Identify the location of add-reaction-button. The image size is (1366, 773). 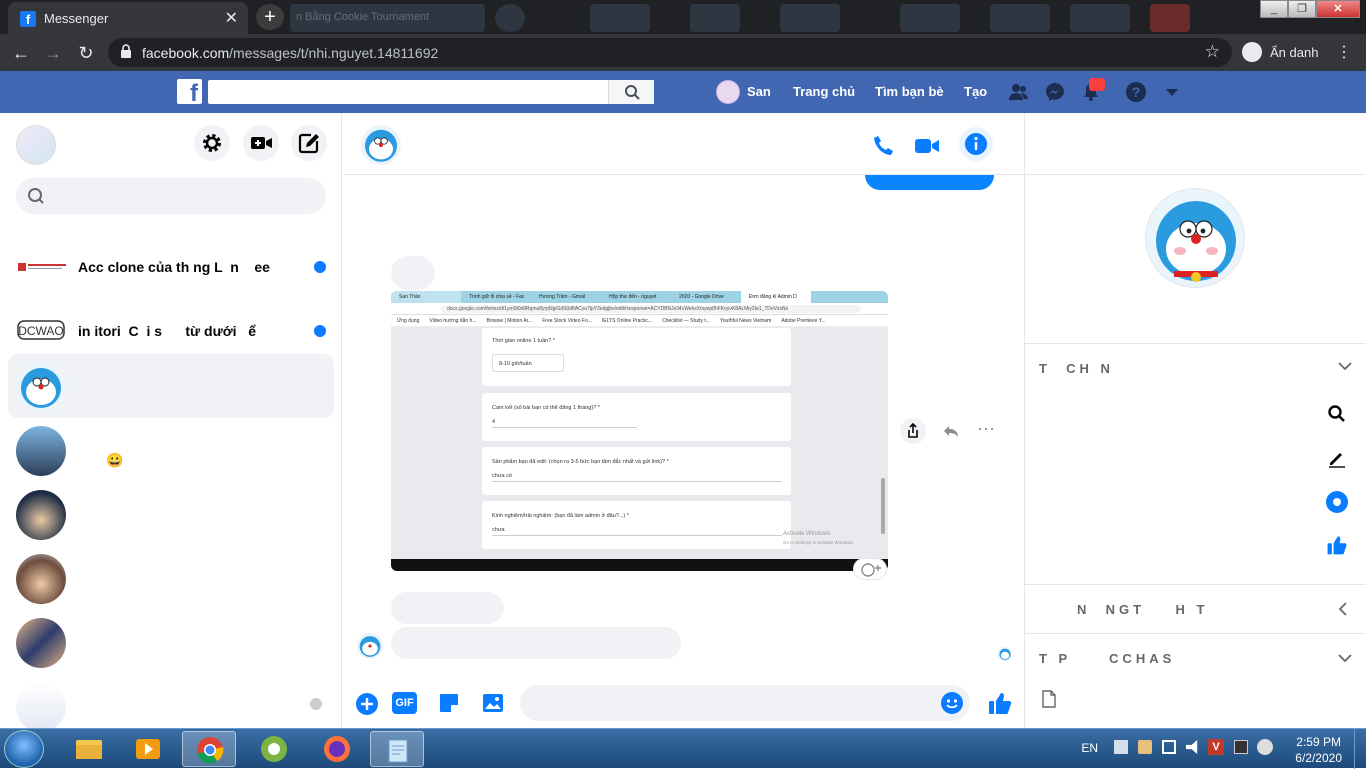
(870, 569).